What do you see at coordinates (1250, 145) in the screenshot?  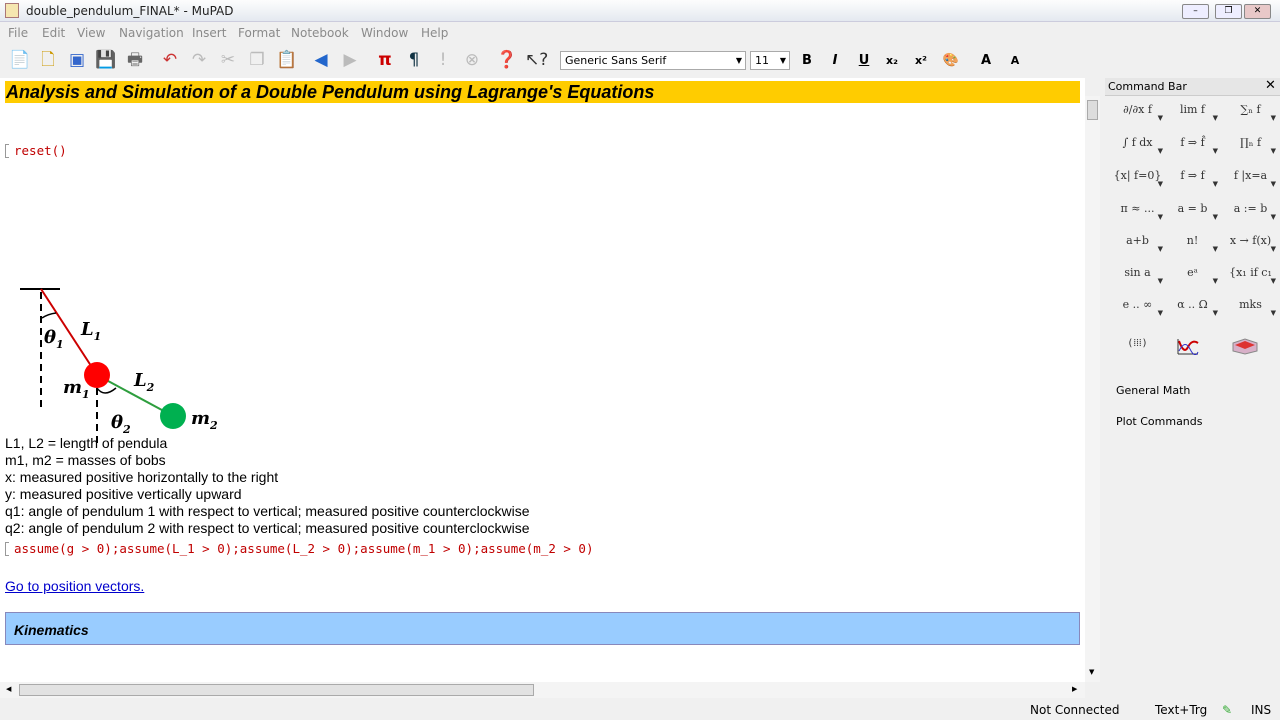 I see `command-bar-item: ∏ₙ f ▼` at bounding box center [1250, 145].